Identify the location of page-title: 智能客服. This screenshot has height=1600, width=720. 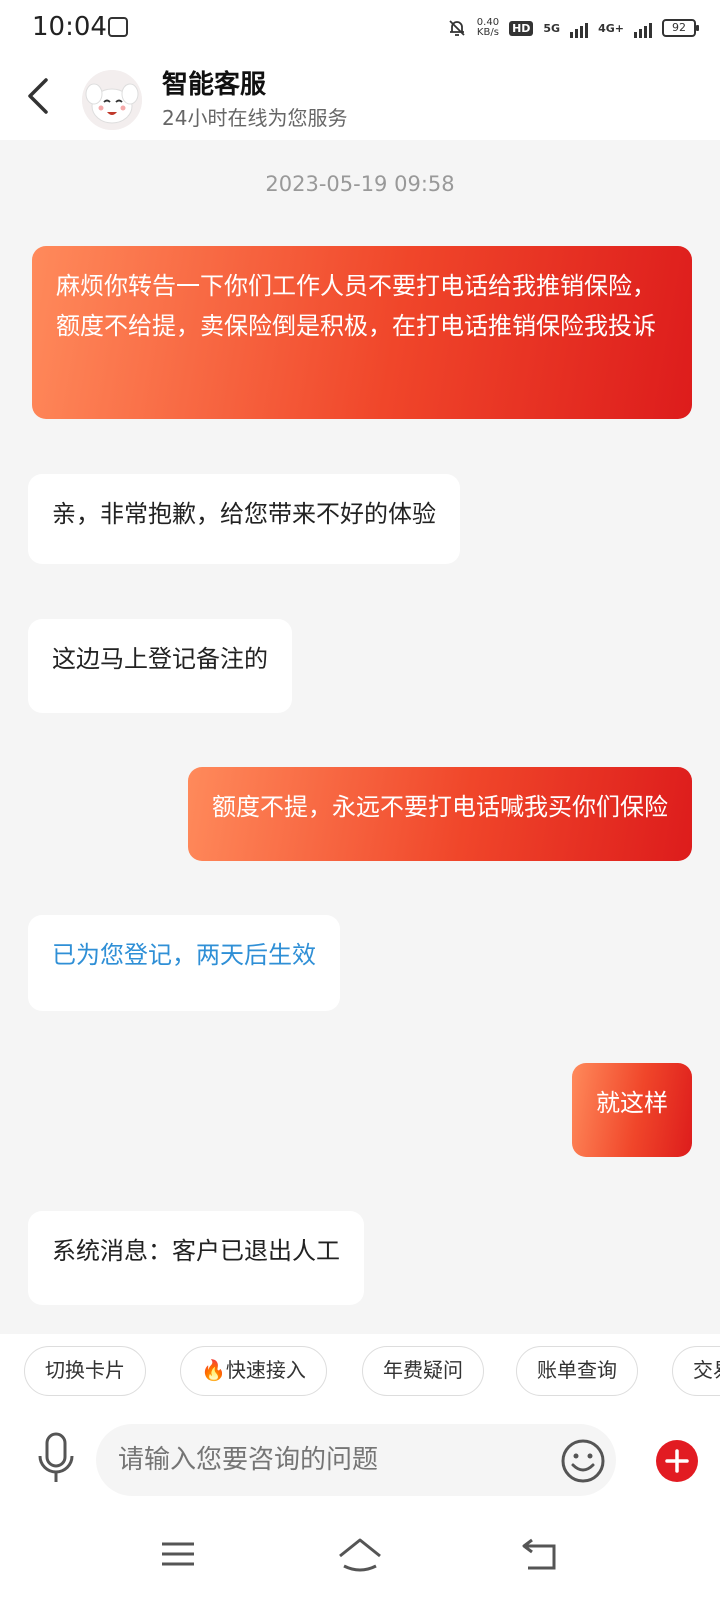
(214, 85).